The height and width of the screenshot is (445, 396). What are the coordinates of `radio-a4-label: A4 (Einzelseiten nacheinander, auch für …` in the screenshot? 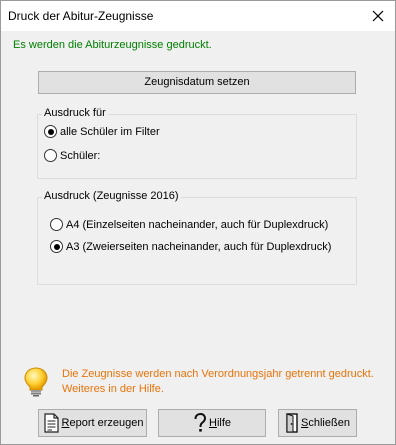 It's located at (197, 224).